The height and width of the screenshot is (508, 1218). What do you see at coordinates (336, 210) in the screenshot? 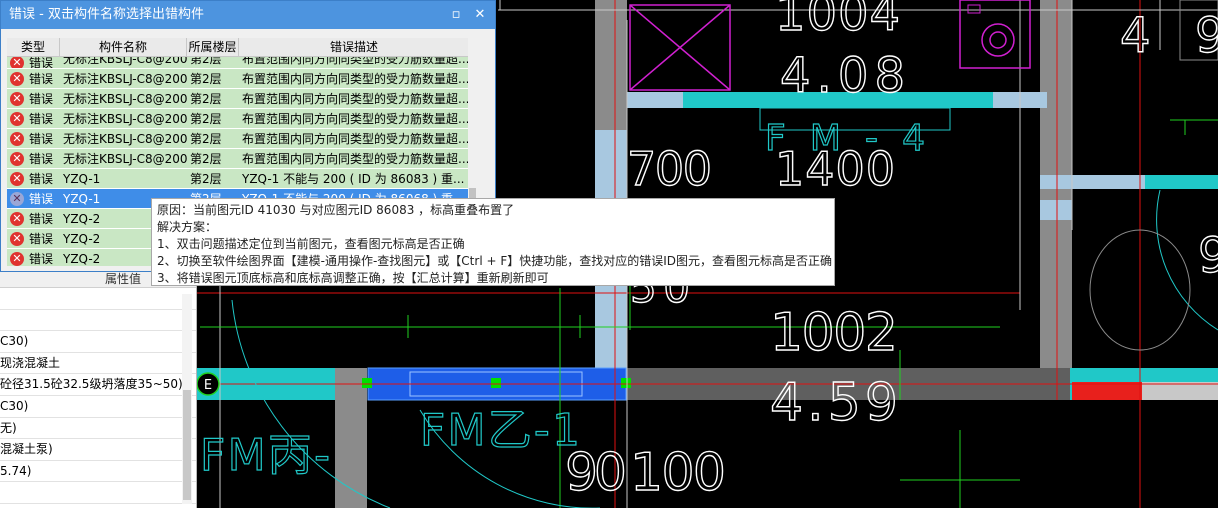
I see `tooltip-cause: 原因：当前图元ID 41030 与对应图元ID 86083 ，标高重叠布置了` at bounding box center [336, 210].